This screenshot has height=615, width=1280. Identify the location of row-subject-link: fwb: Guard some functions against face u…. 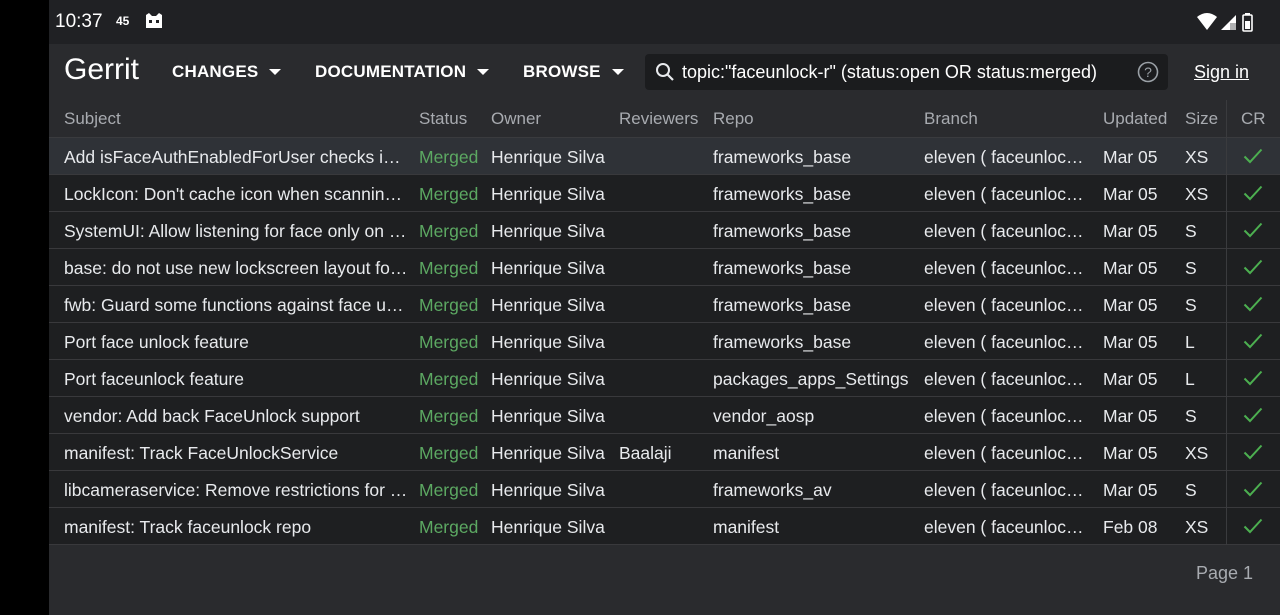
(236, 305).